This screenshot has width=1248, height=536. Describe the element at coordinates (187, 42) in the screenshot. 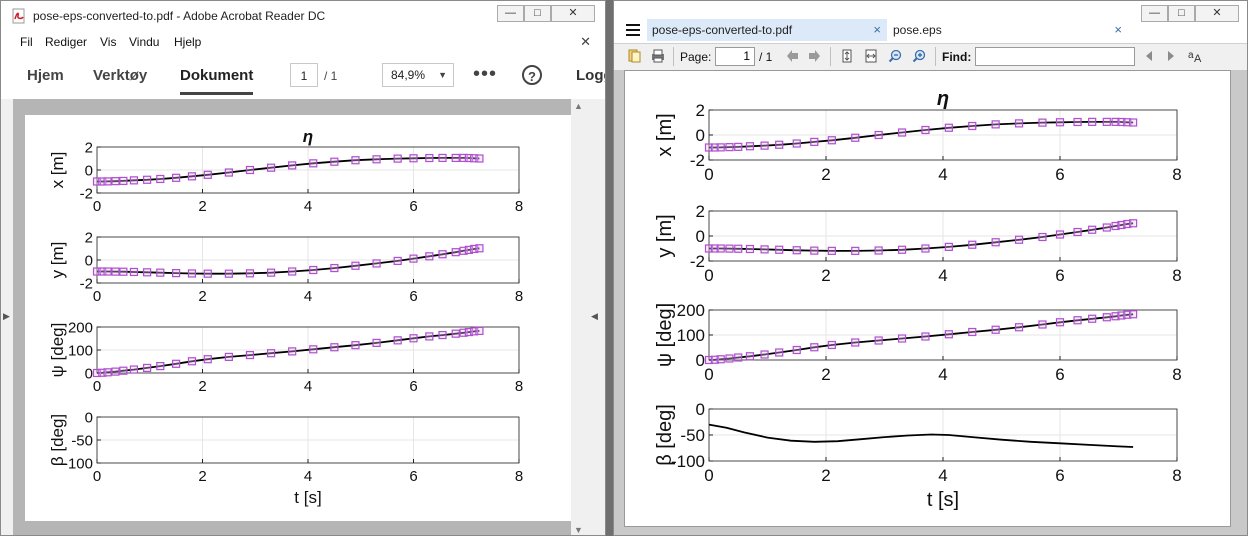

I see `menu-help: Hjelp` at that location.